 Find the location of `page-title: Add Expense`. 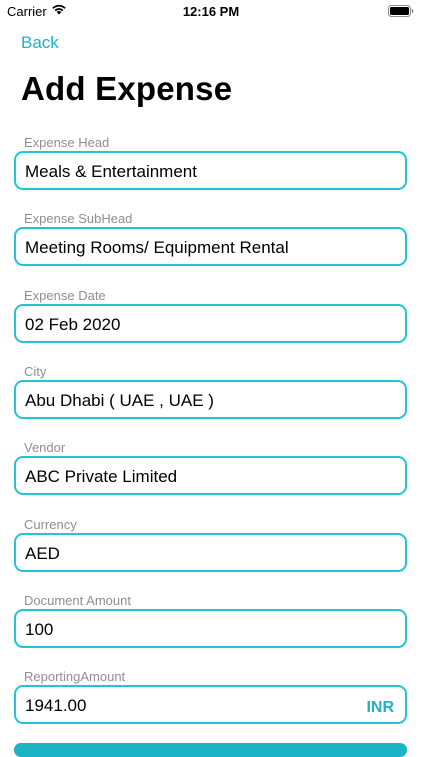

page-title: Add Expense is located at coordinates (127, 88).